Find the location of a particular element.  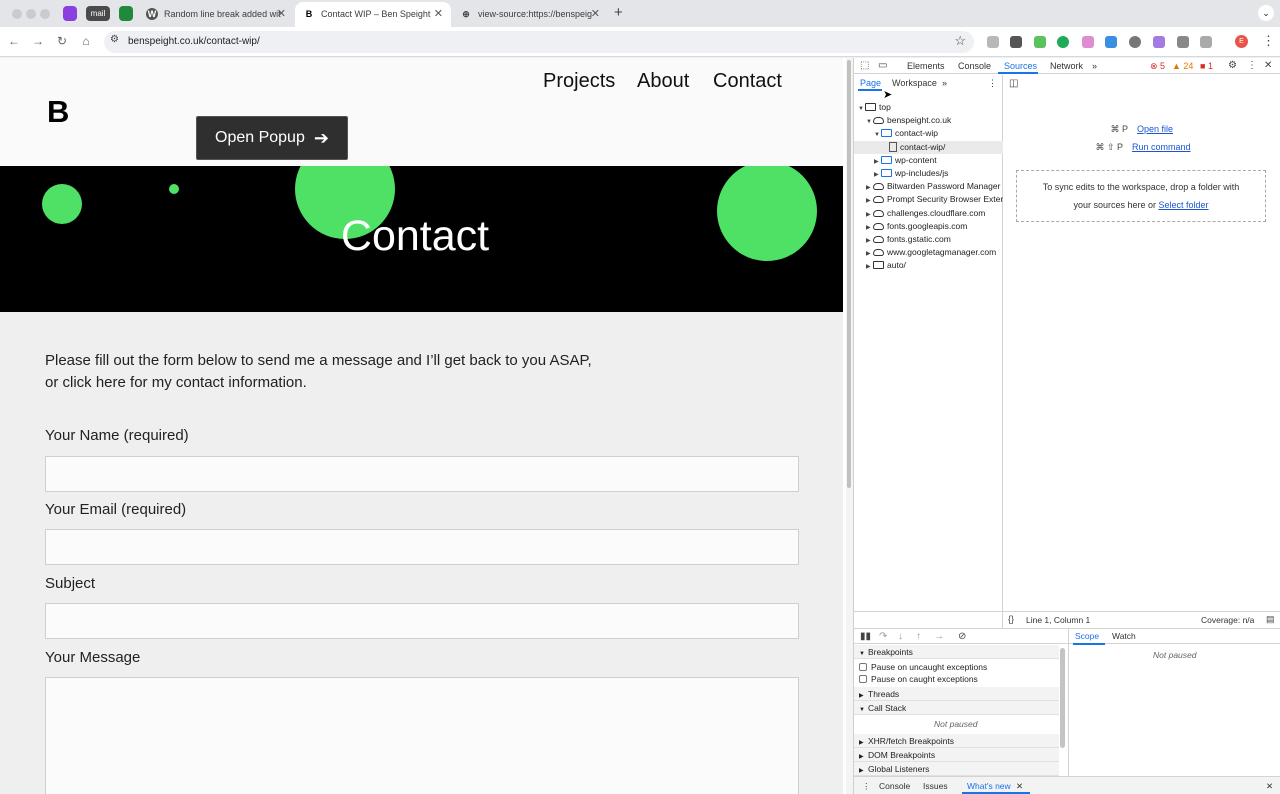

run-command-link: Run command is located at coordinates (1161, 147).